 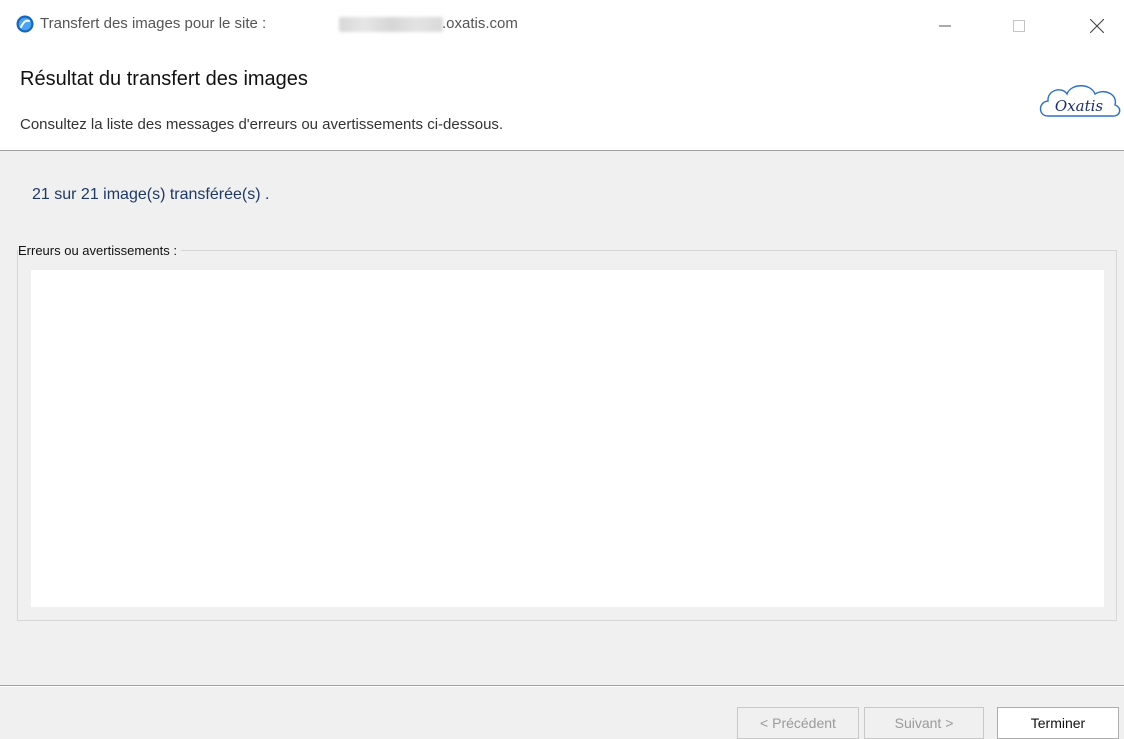 What do you see at coordinates (151, 194) in the screenshot?
I see `transfer-status: 21 sur 21 image(s) transférée(s) .` at bounding box center [151, 194].